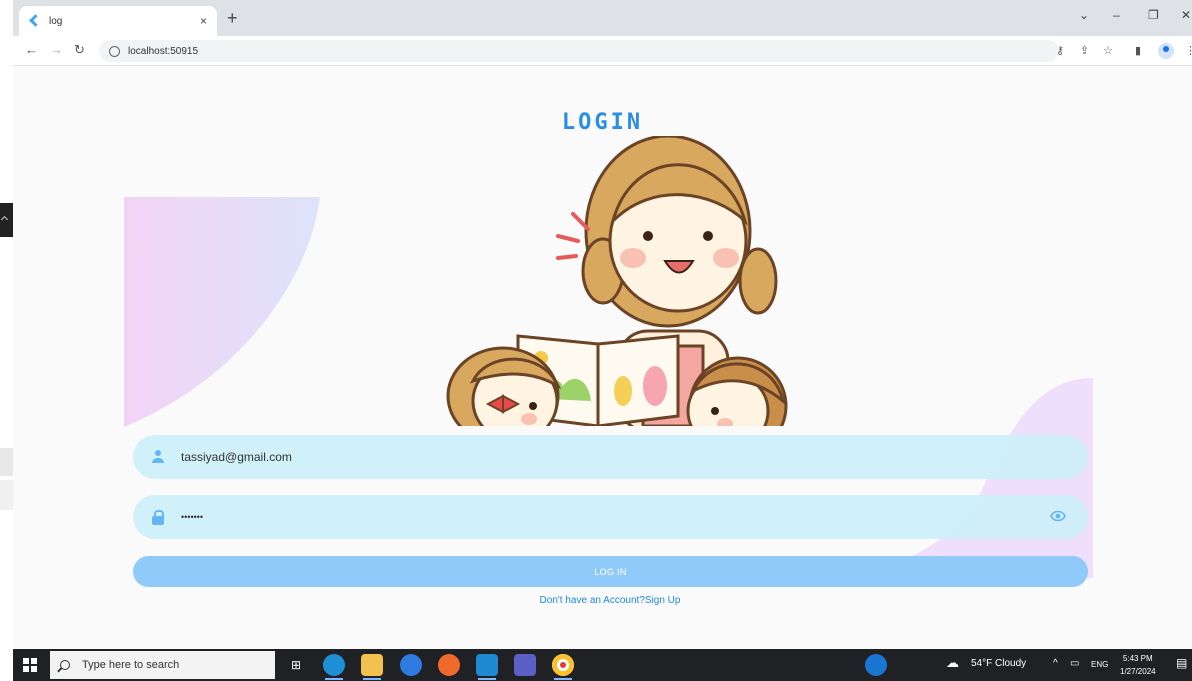 Image resolution: width=1192 pixels, height=681 pixels. Describe the element at coordinates (602, 18) in the screenshot. I see `browser-tab-strip: log × + ⌄ – ❐ ✕` at that location.